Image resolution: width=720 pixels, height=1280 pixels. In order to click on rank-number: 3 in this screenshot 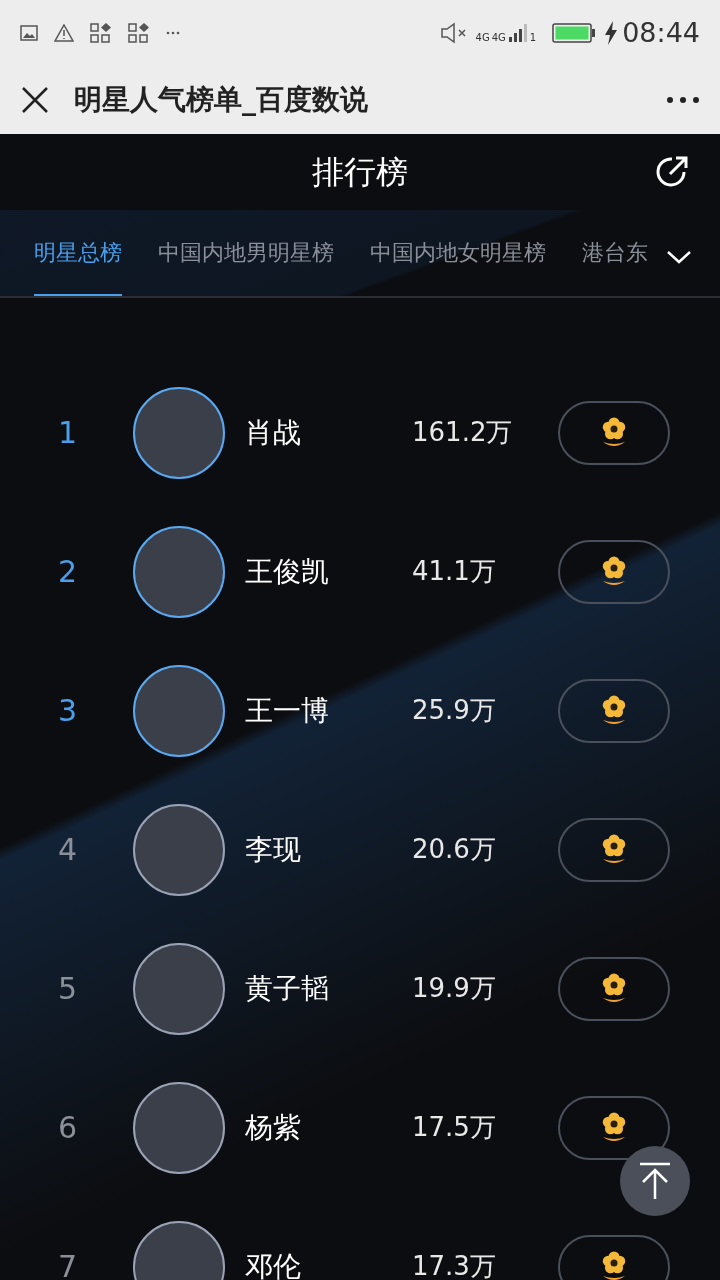, I will do `click(68, 711)`.